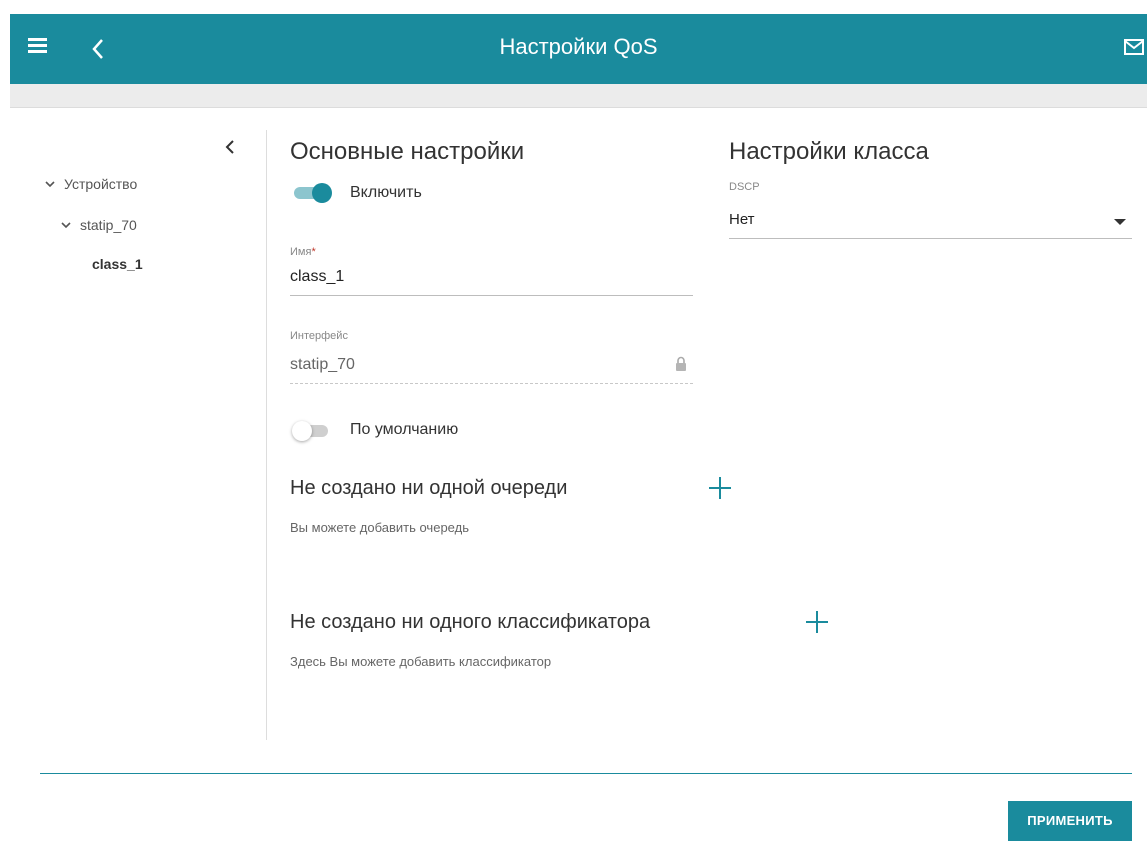 This screenshot has height=860, width=1147. I want to click on vertical-divider, so click(266, 435).